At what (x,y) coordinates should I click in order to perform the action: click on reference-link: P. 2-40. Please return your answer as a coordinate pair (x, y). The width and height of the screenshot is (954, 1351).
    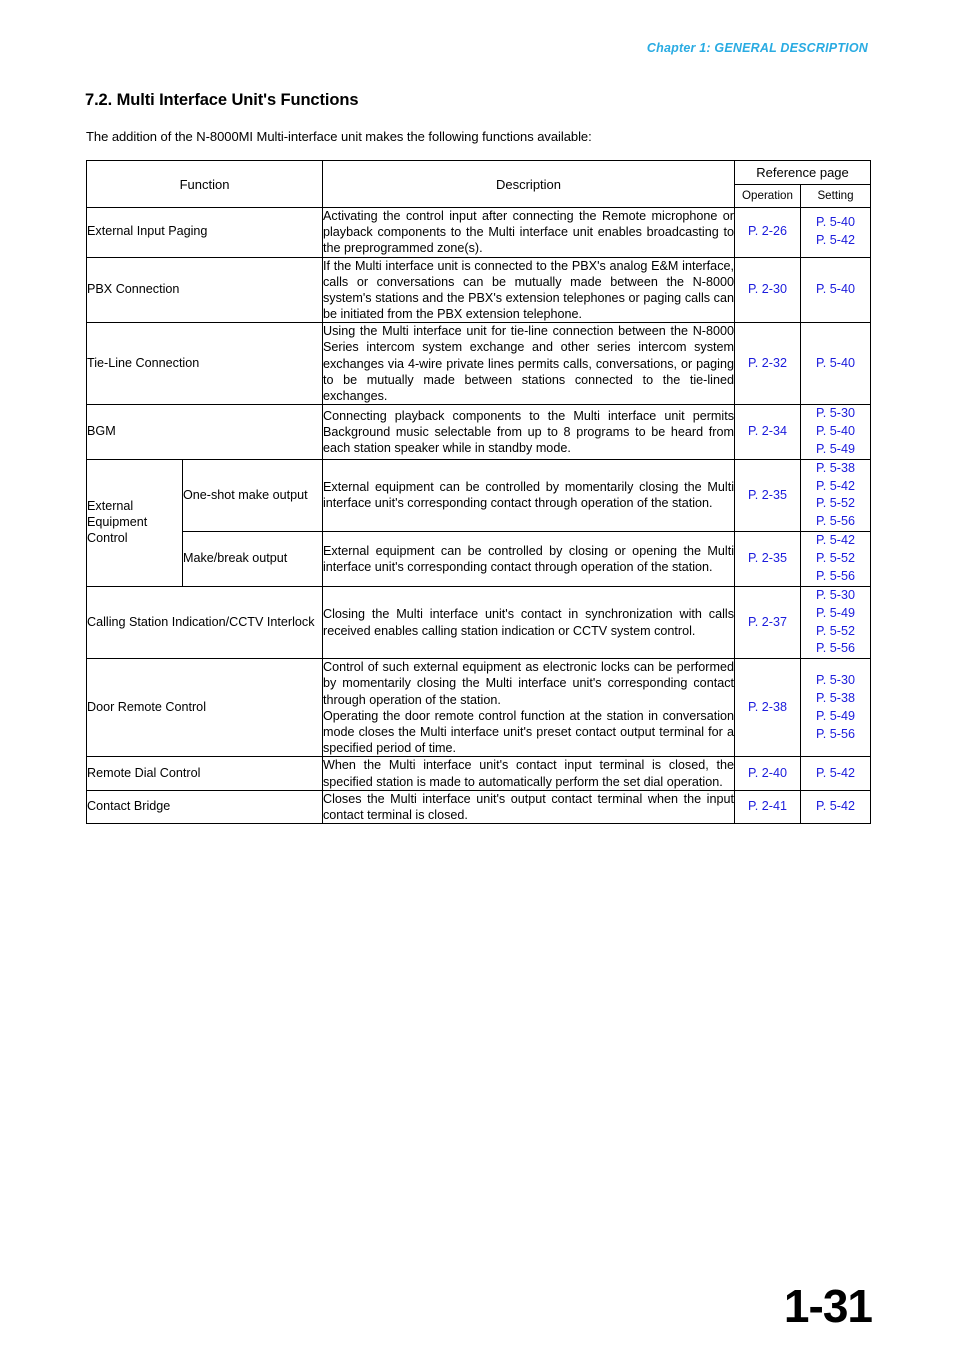
    Looking at the image, I should click on (767, 774).